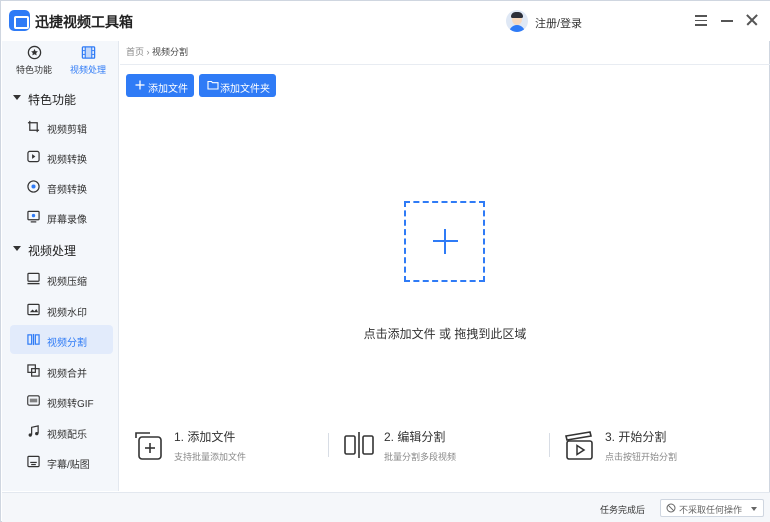 The image size is (770, 522). I want to click on sidebar-item-label: 屏幕录像, so click(67, 220).